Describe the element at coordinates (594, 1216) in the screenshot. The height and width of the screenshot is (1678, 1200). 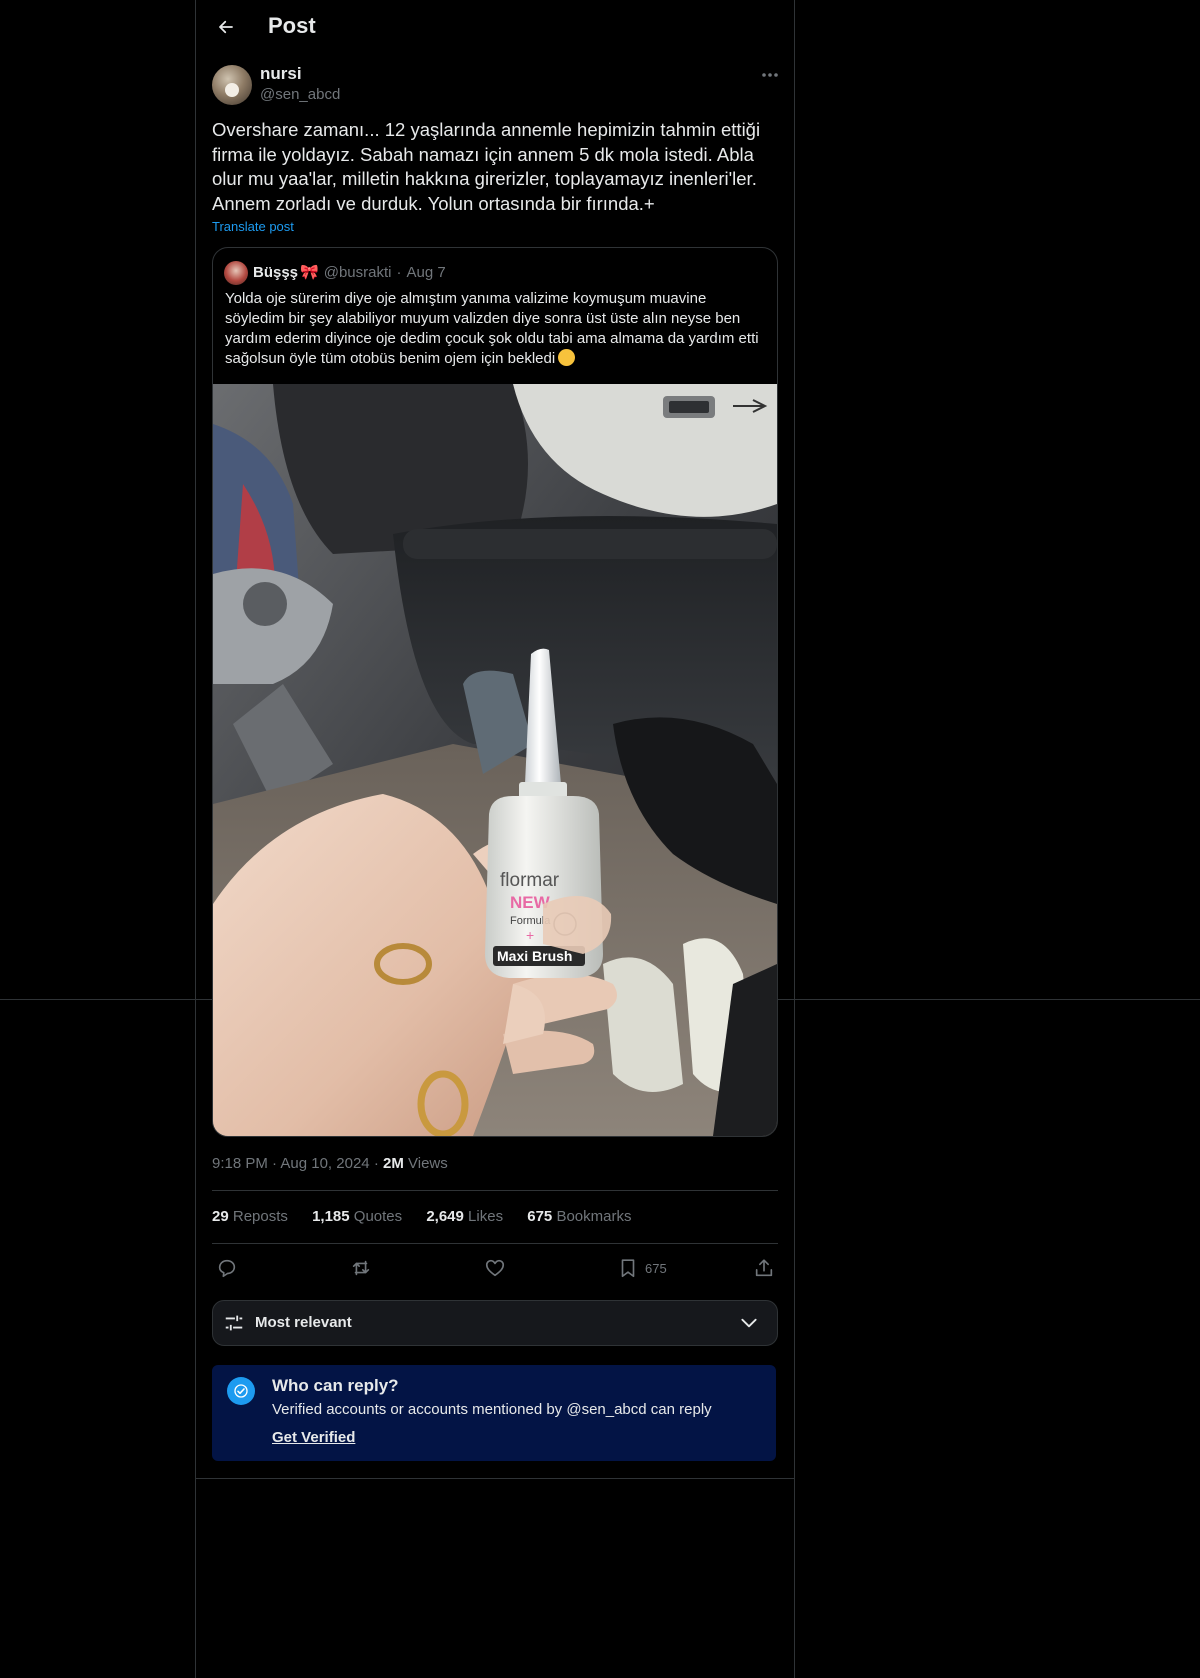
I see `bookmarks-label: Bookmarks` at that location.